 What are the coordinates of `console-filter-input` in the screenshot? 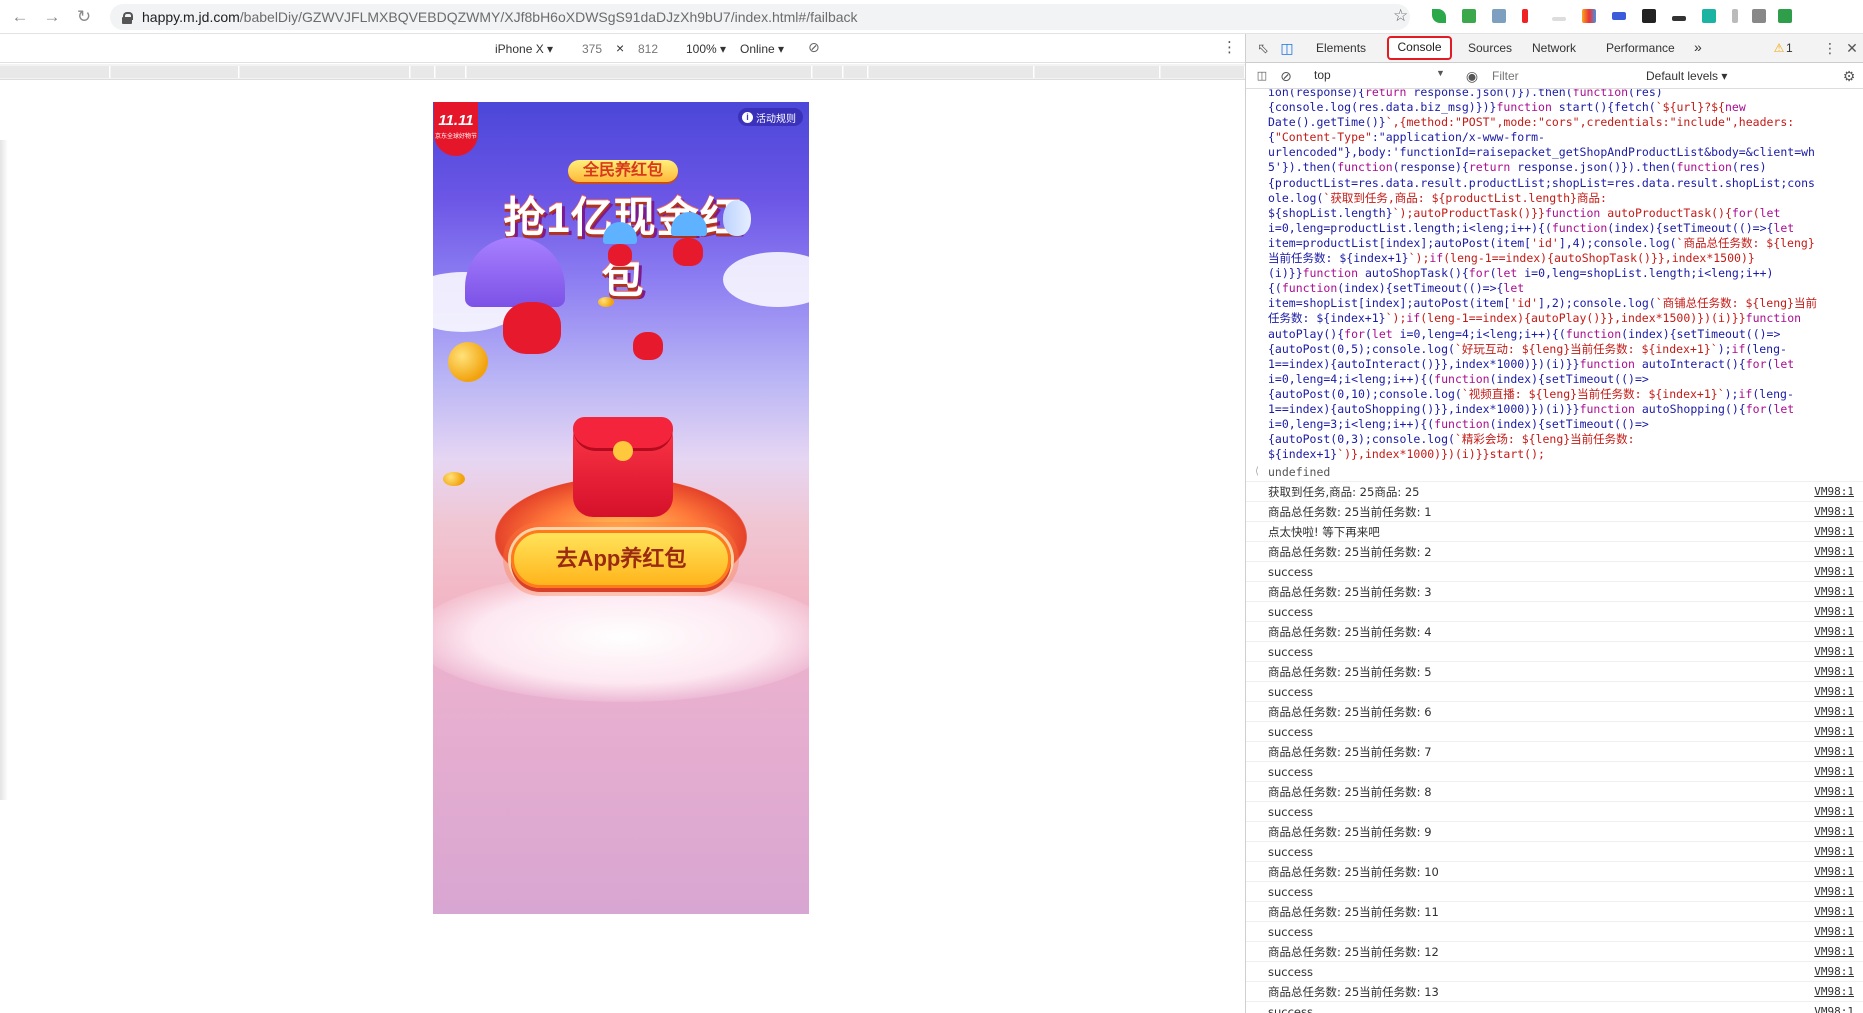 It's located at (1554, 75).